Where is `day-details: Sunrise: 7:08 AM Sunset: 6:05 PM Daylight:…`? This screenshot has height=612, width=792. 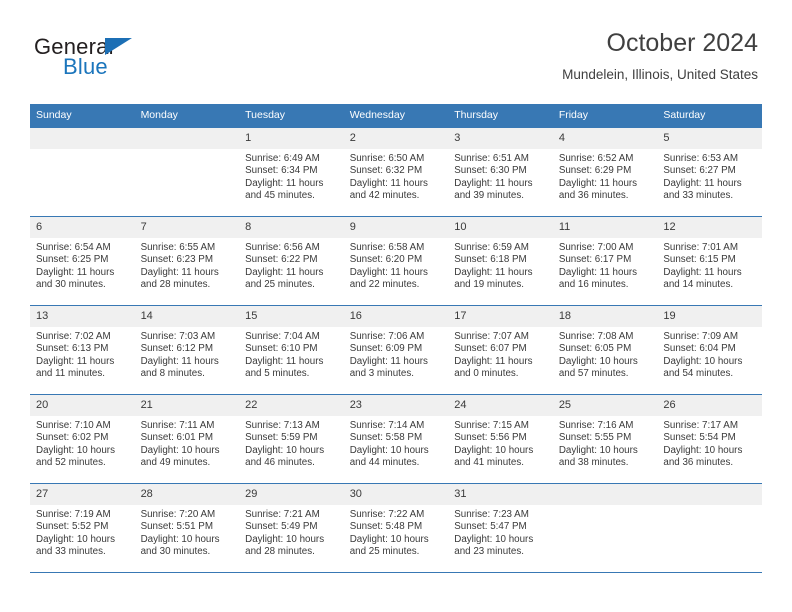 day-details: Sunrise: 7:08 AM Sunset: 6:05 PM Daylight:… is located at coordinates (605, 354).